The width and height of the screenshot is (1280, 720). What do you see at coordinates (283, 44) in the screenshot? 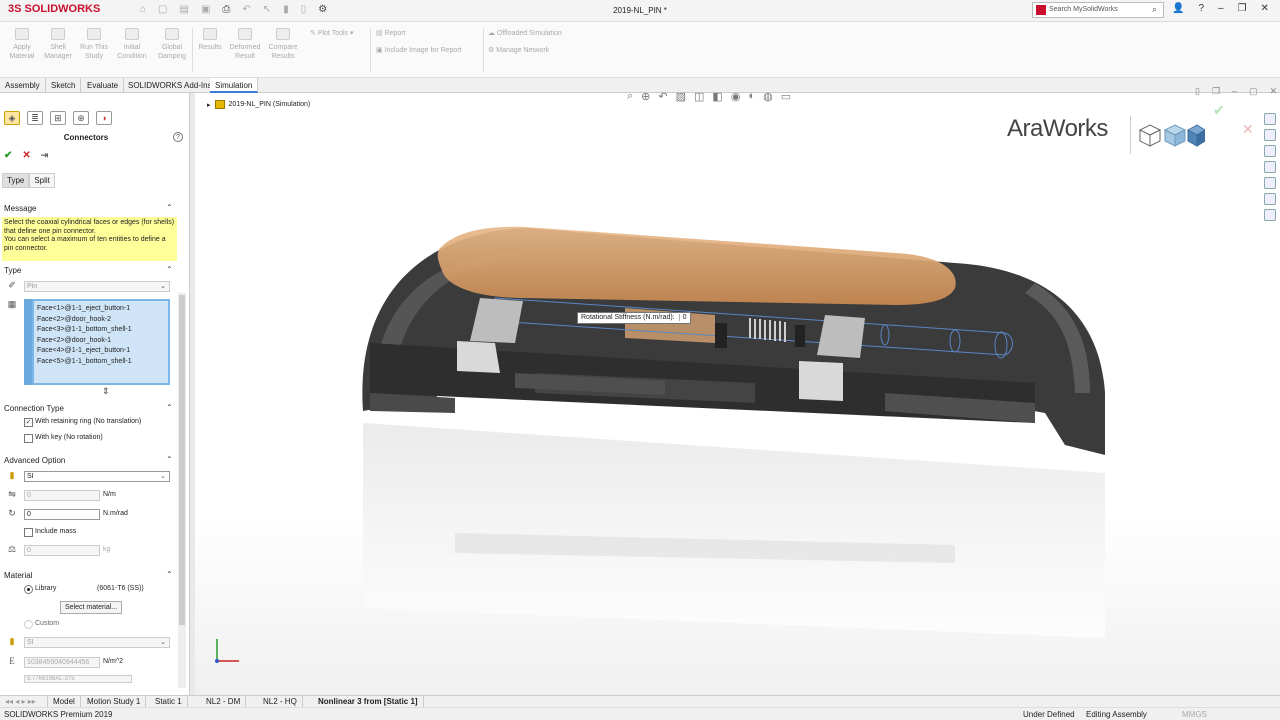
I see `compare-results-button: Compare Results` at bounding box center [283, 44].